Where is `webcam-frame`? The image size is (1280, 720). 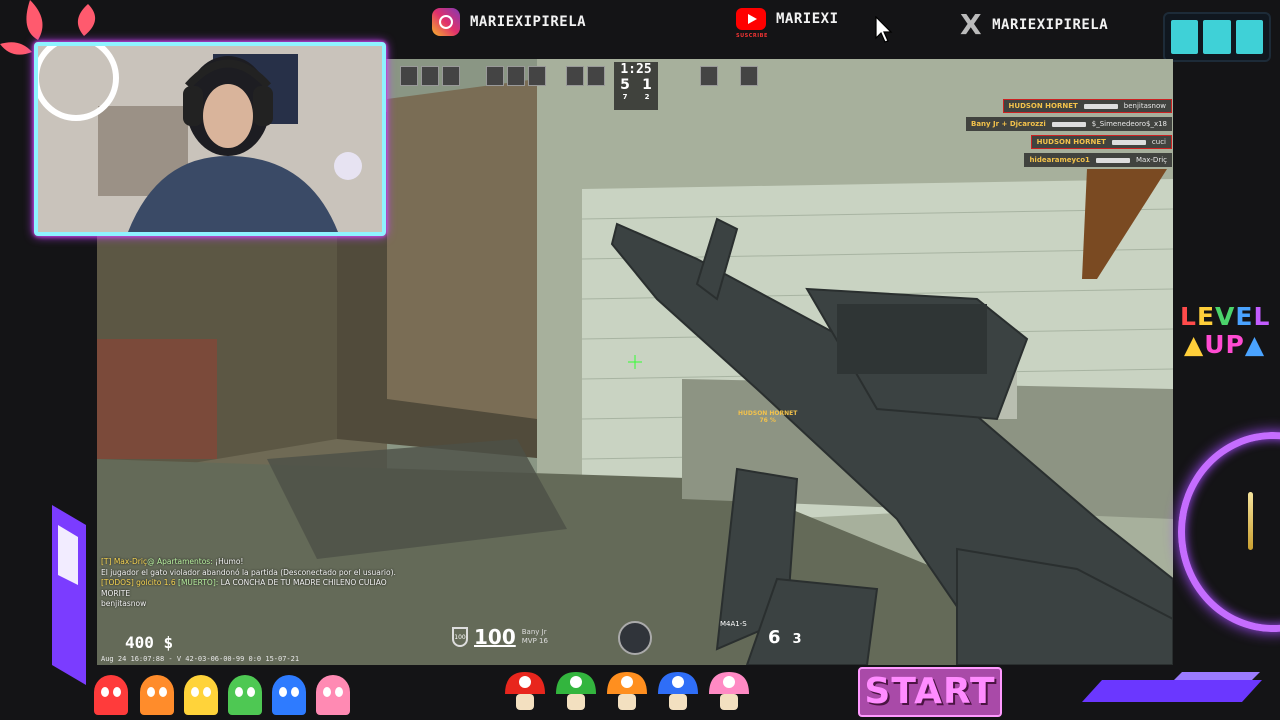
webcam-frame is located at coordinates (210, 139).